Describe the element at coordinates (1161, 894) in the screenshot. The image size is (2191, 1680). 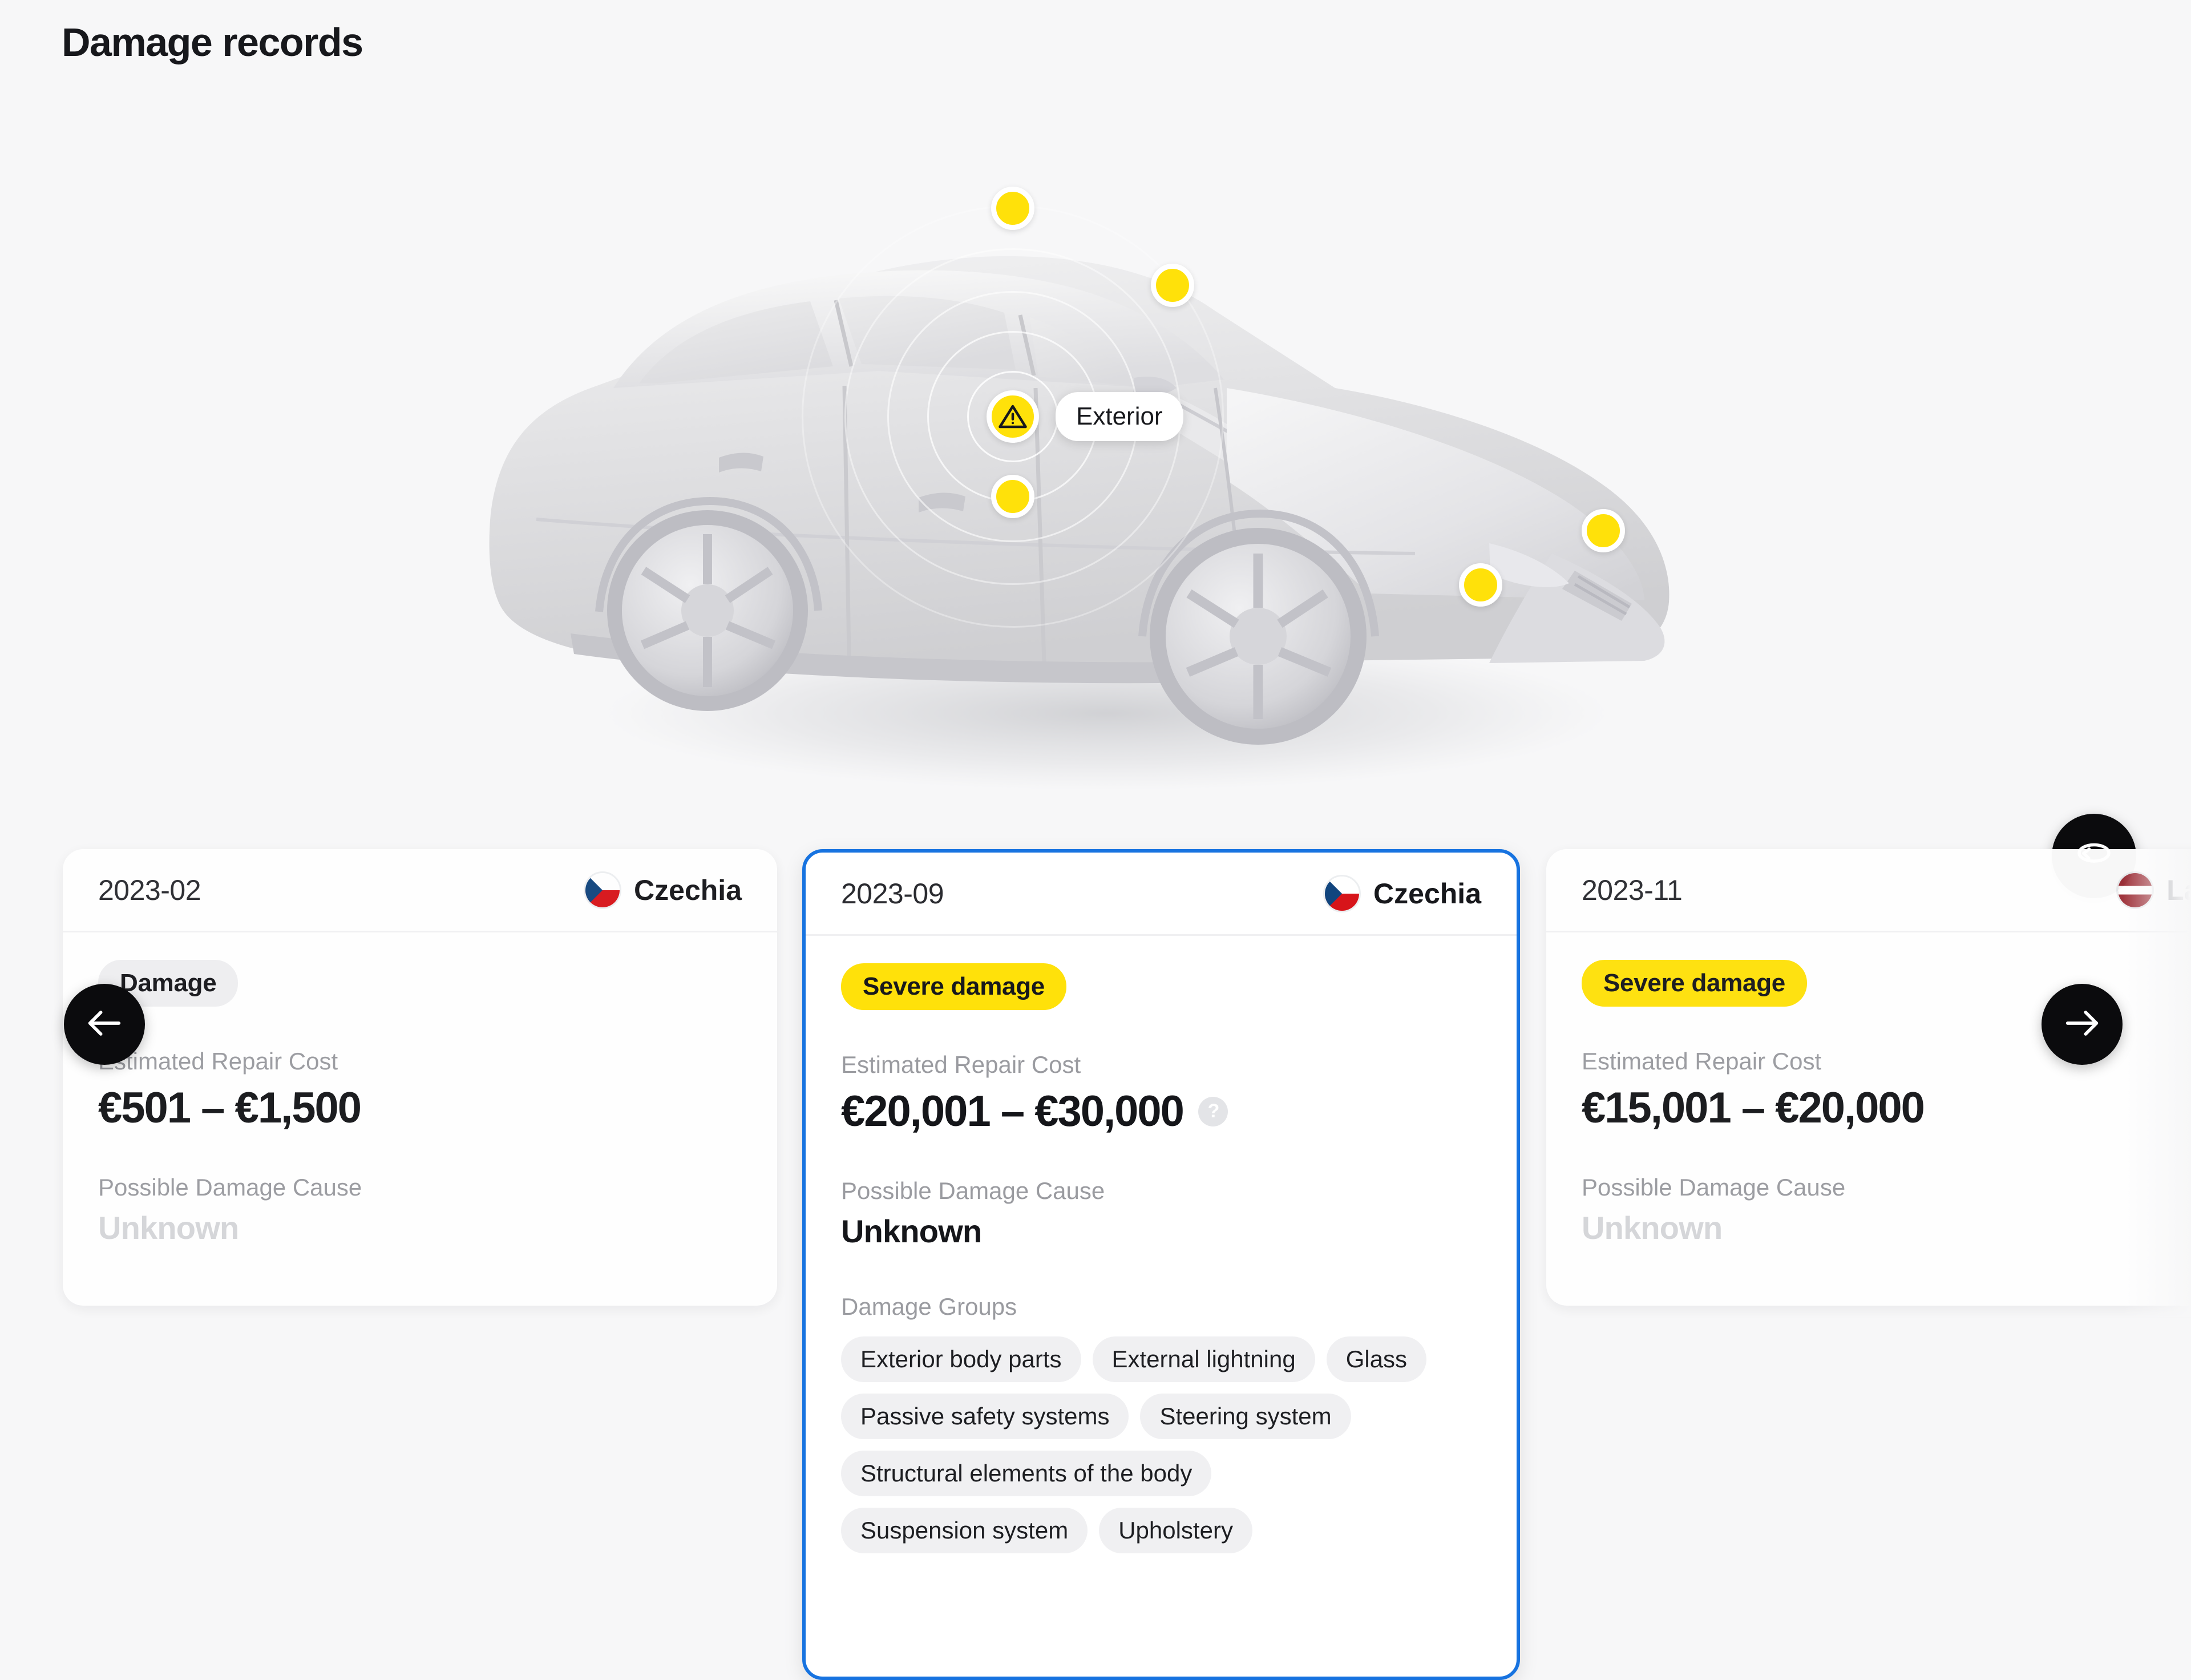
I see `card-header: 2023-09 Czechia` at that location.